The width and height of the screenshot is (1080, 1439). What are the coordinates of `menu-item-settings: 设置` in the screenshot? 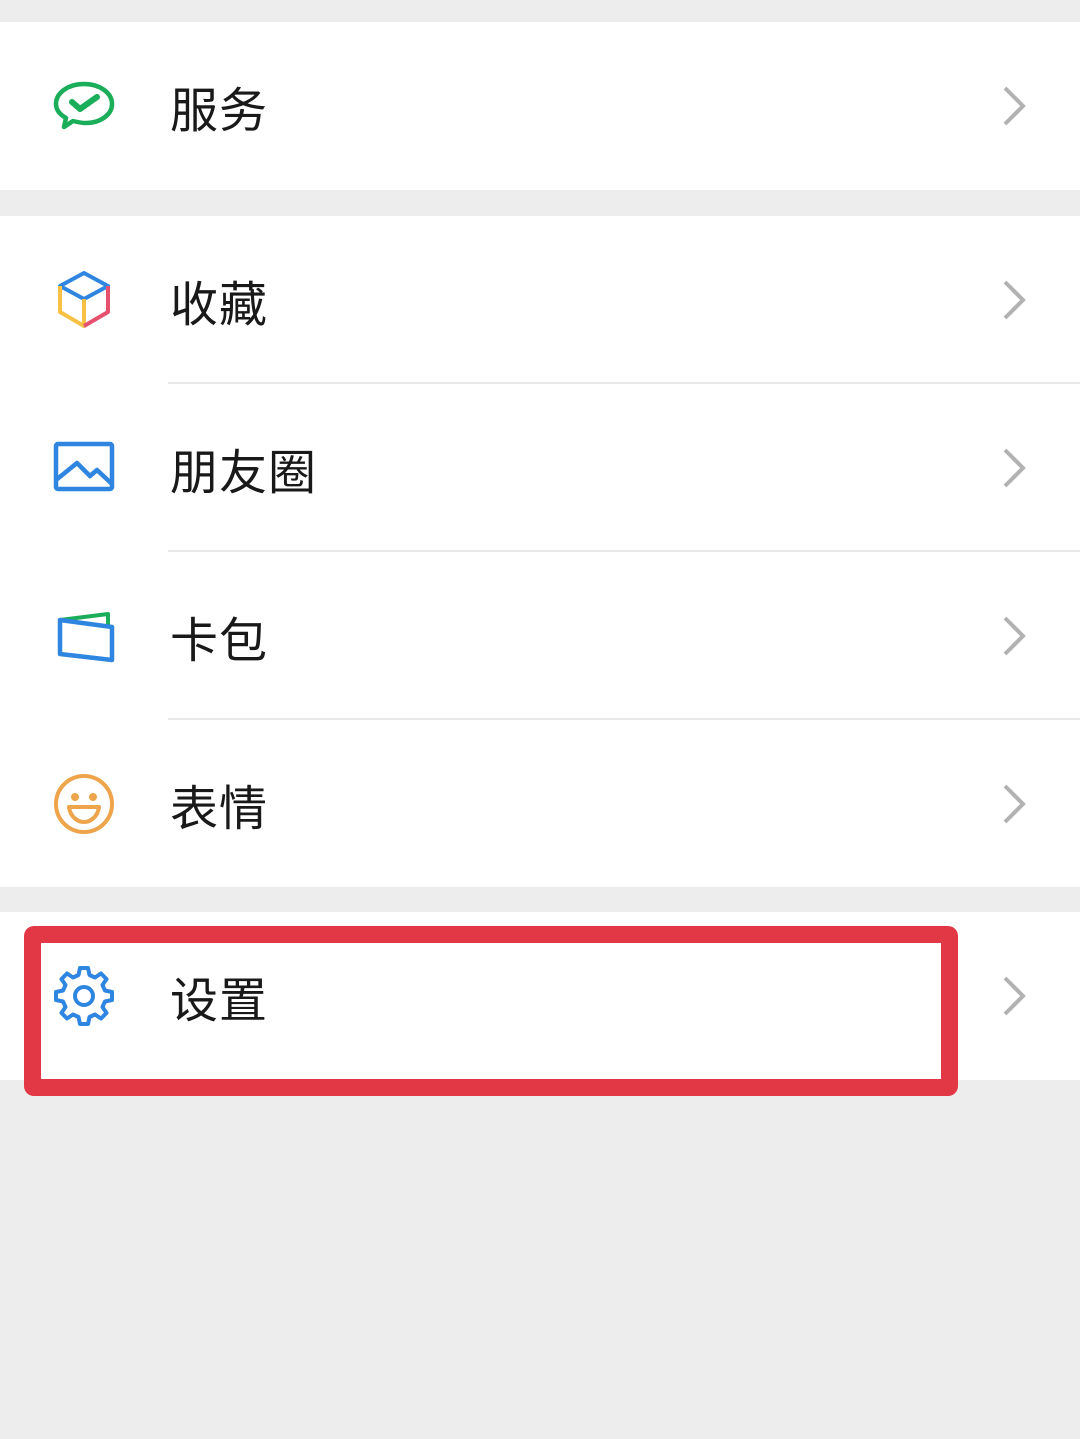 It's located at (540, 996).